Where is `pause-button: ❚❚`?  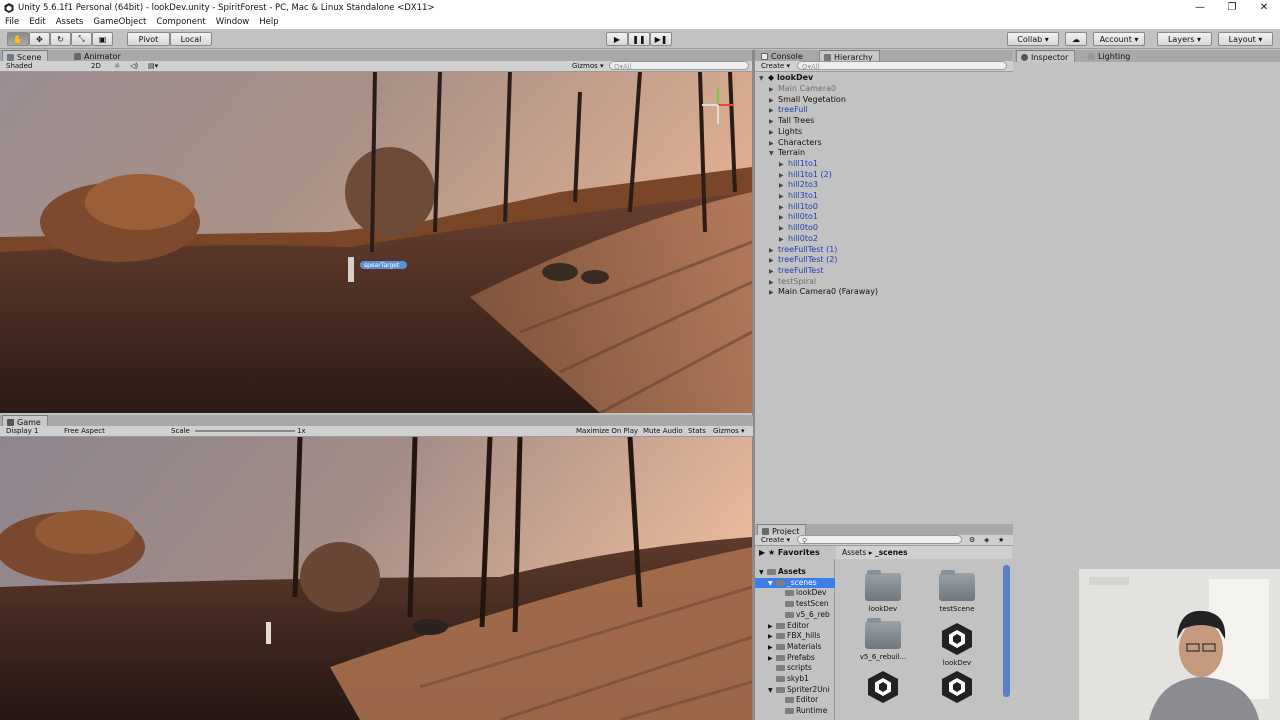
pause-button: ❚❚ is located at coordinates (639, 39).